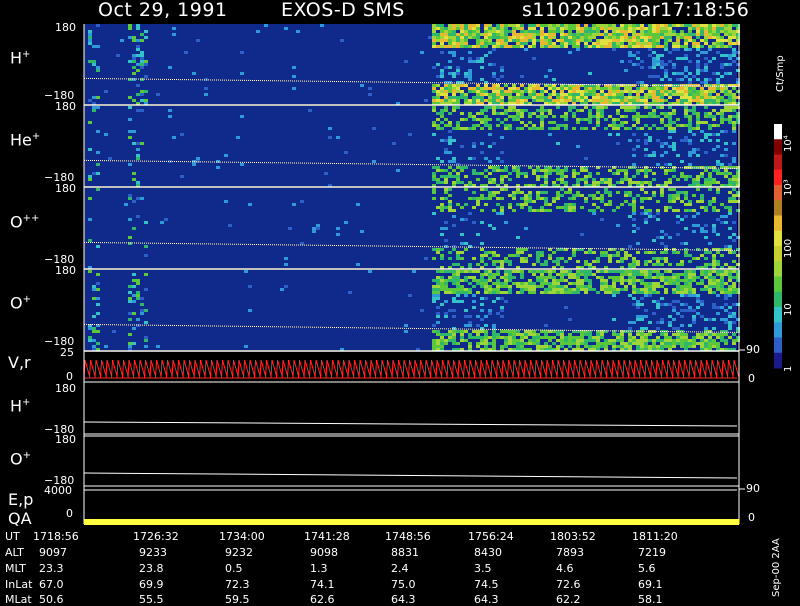 This screenshot has width=800, height=606. Describe the element at coordinates (20, 58) in the screenshot. I see `h-plus-label: H+` at that location.